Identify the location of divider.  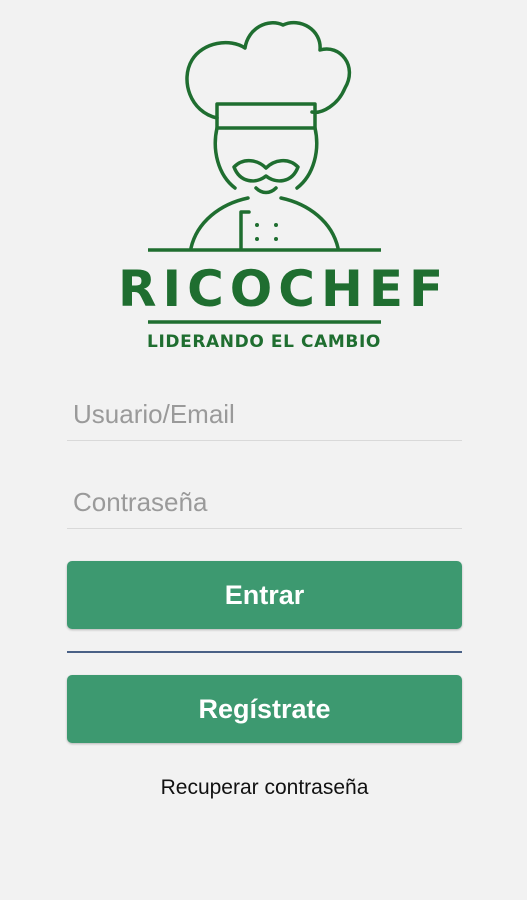
(264, 652).